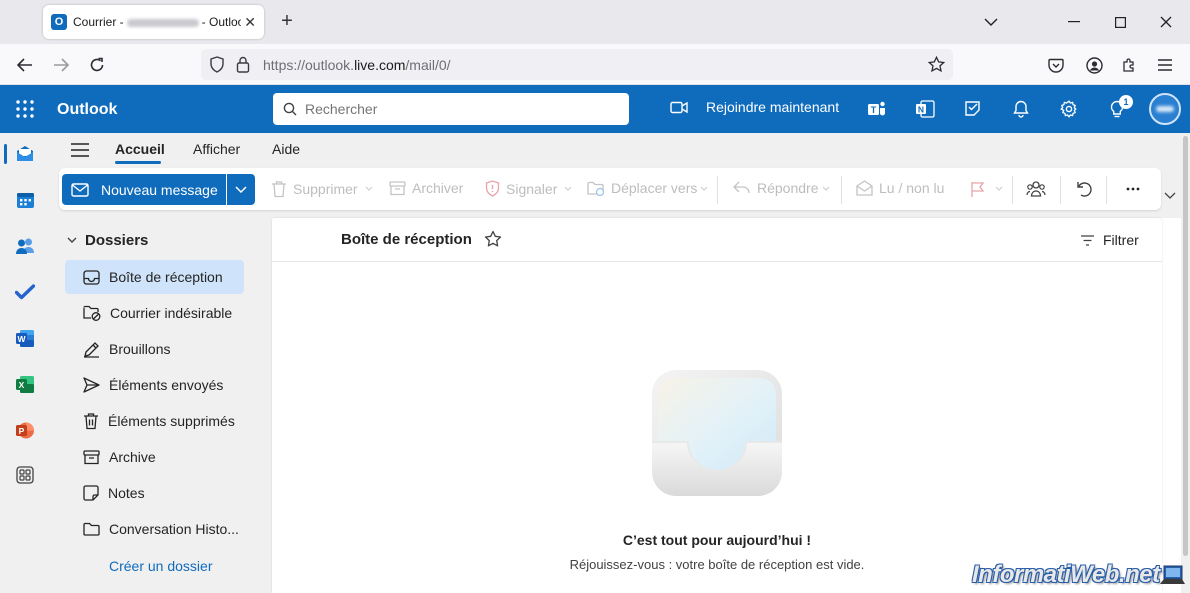  I want to click on folder-junk: Courrier indésirable, so click(154, 313).